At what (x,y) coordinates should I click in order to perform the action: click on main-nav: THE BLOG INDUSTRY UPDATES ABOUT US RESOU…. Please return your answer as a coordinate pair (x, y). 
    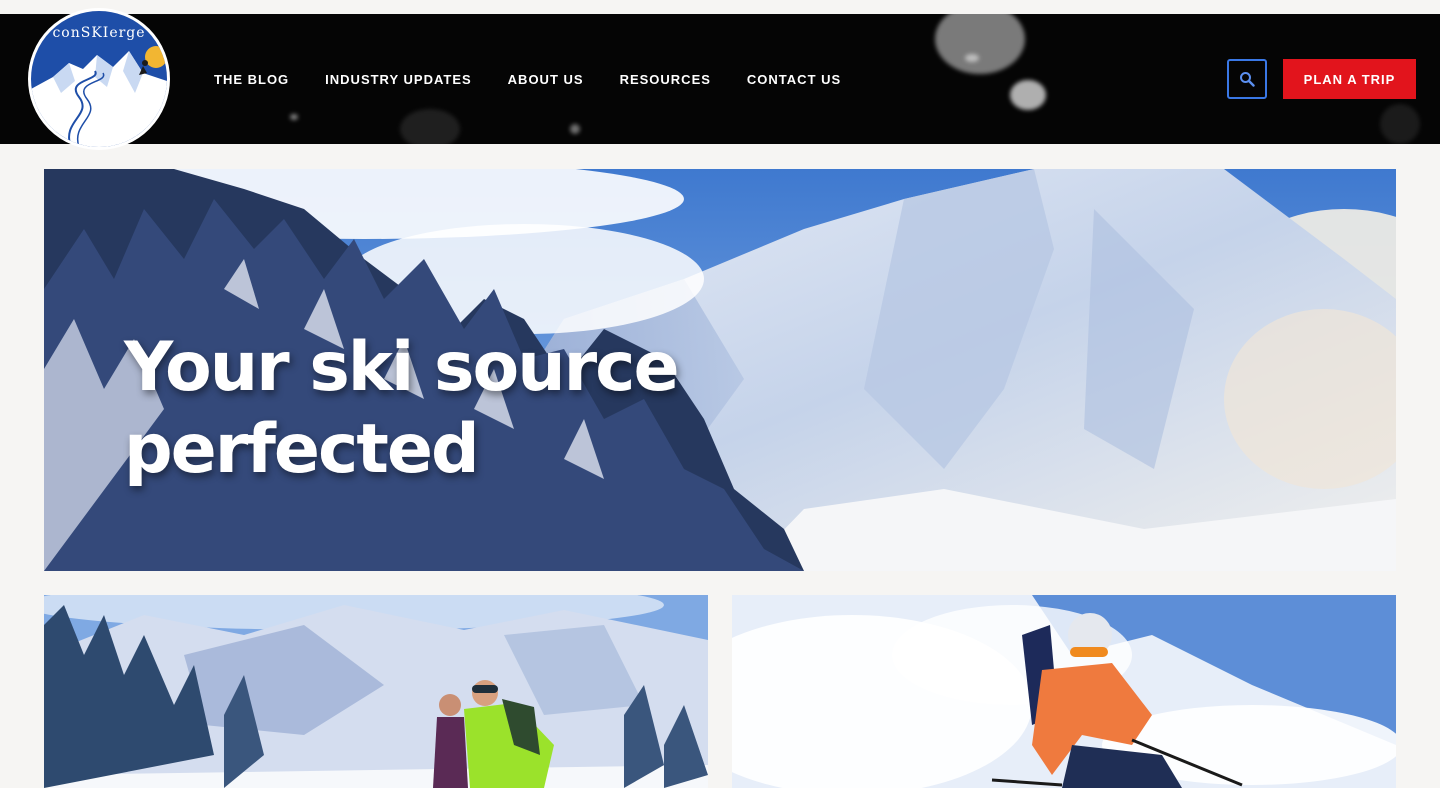
    Looking at the image, I should click on (527, 79).